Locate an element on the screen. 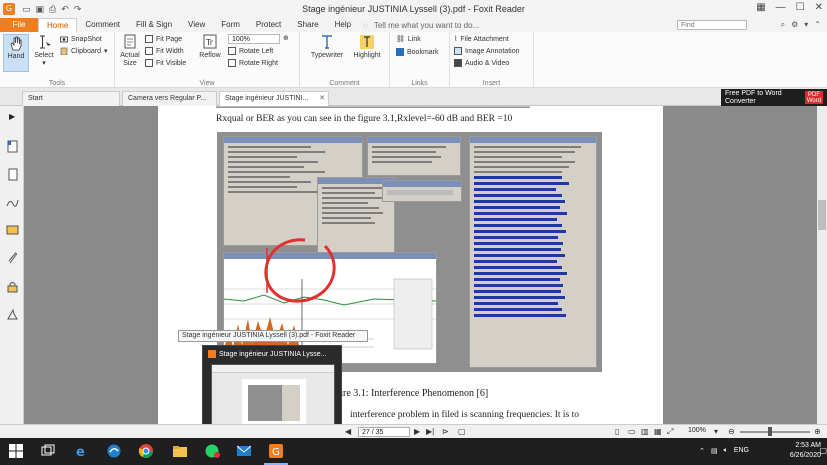 The width and height of the screenshot is (827, 465). bookmark-button: Bookmark is located at coordinates (417, 52).